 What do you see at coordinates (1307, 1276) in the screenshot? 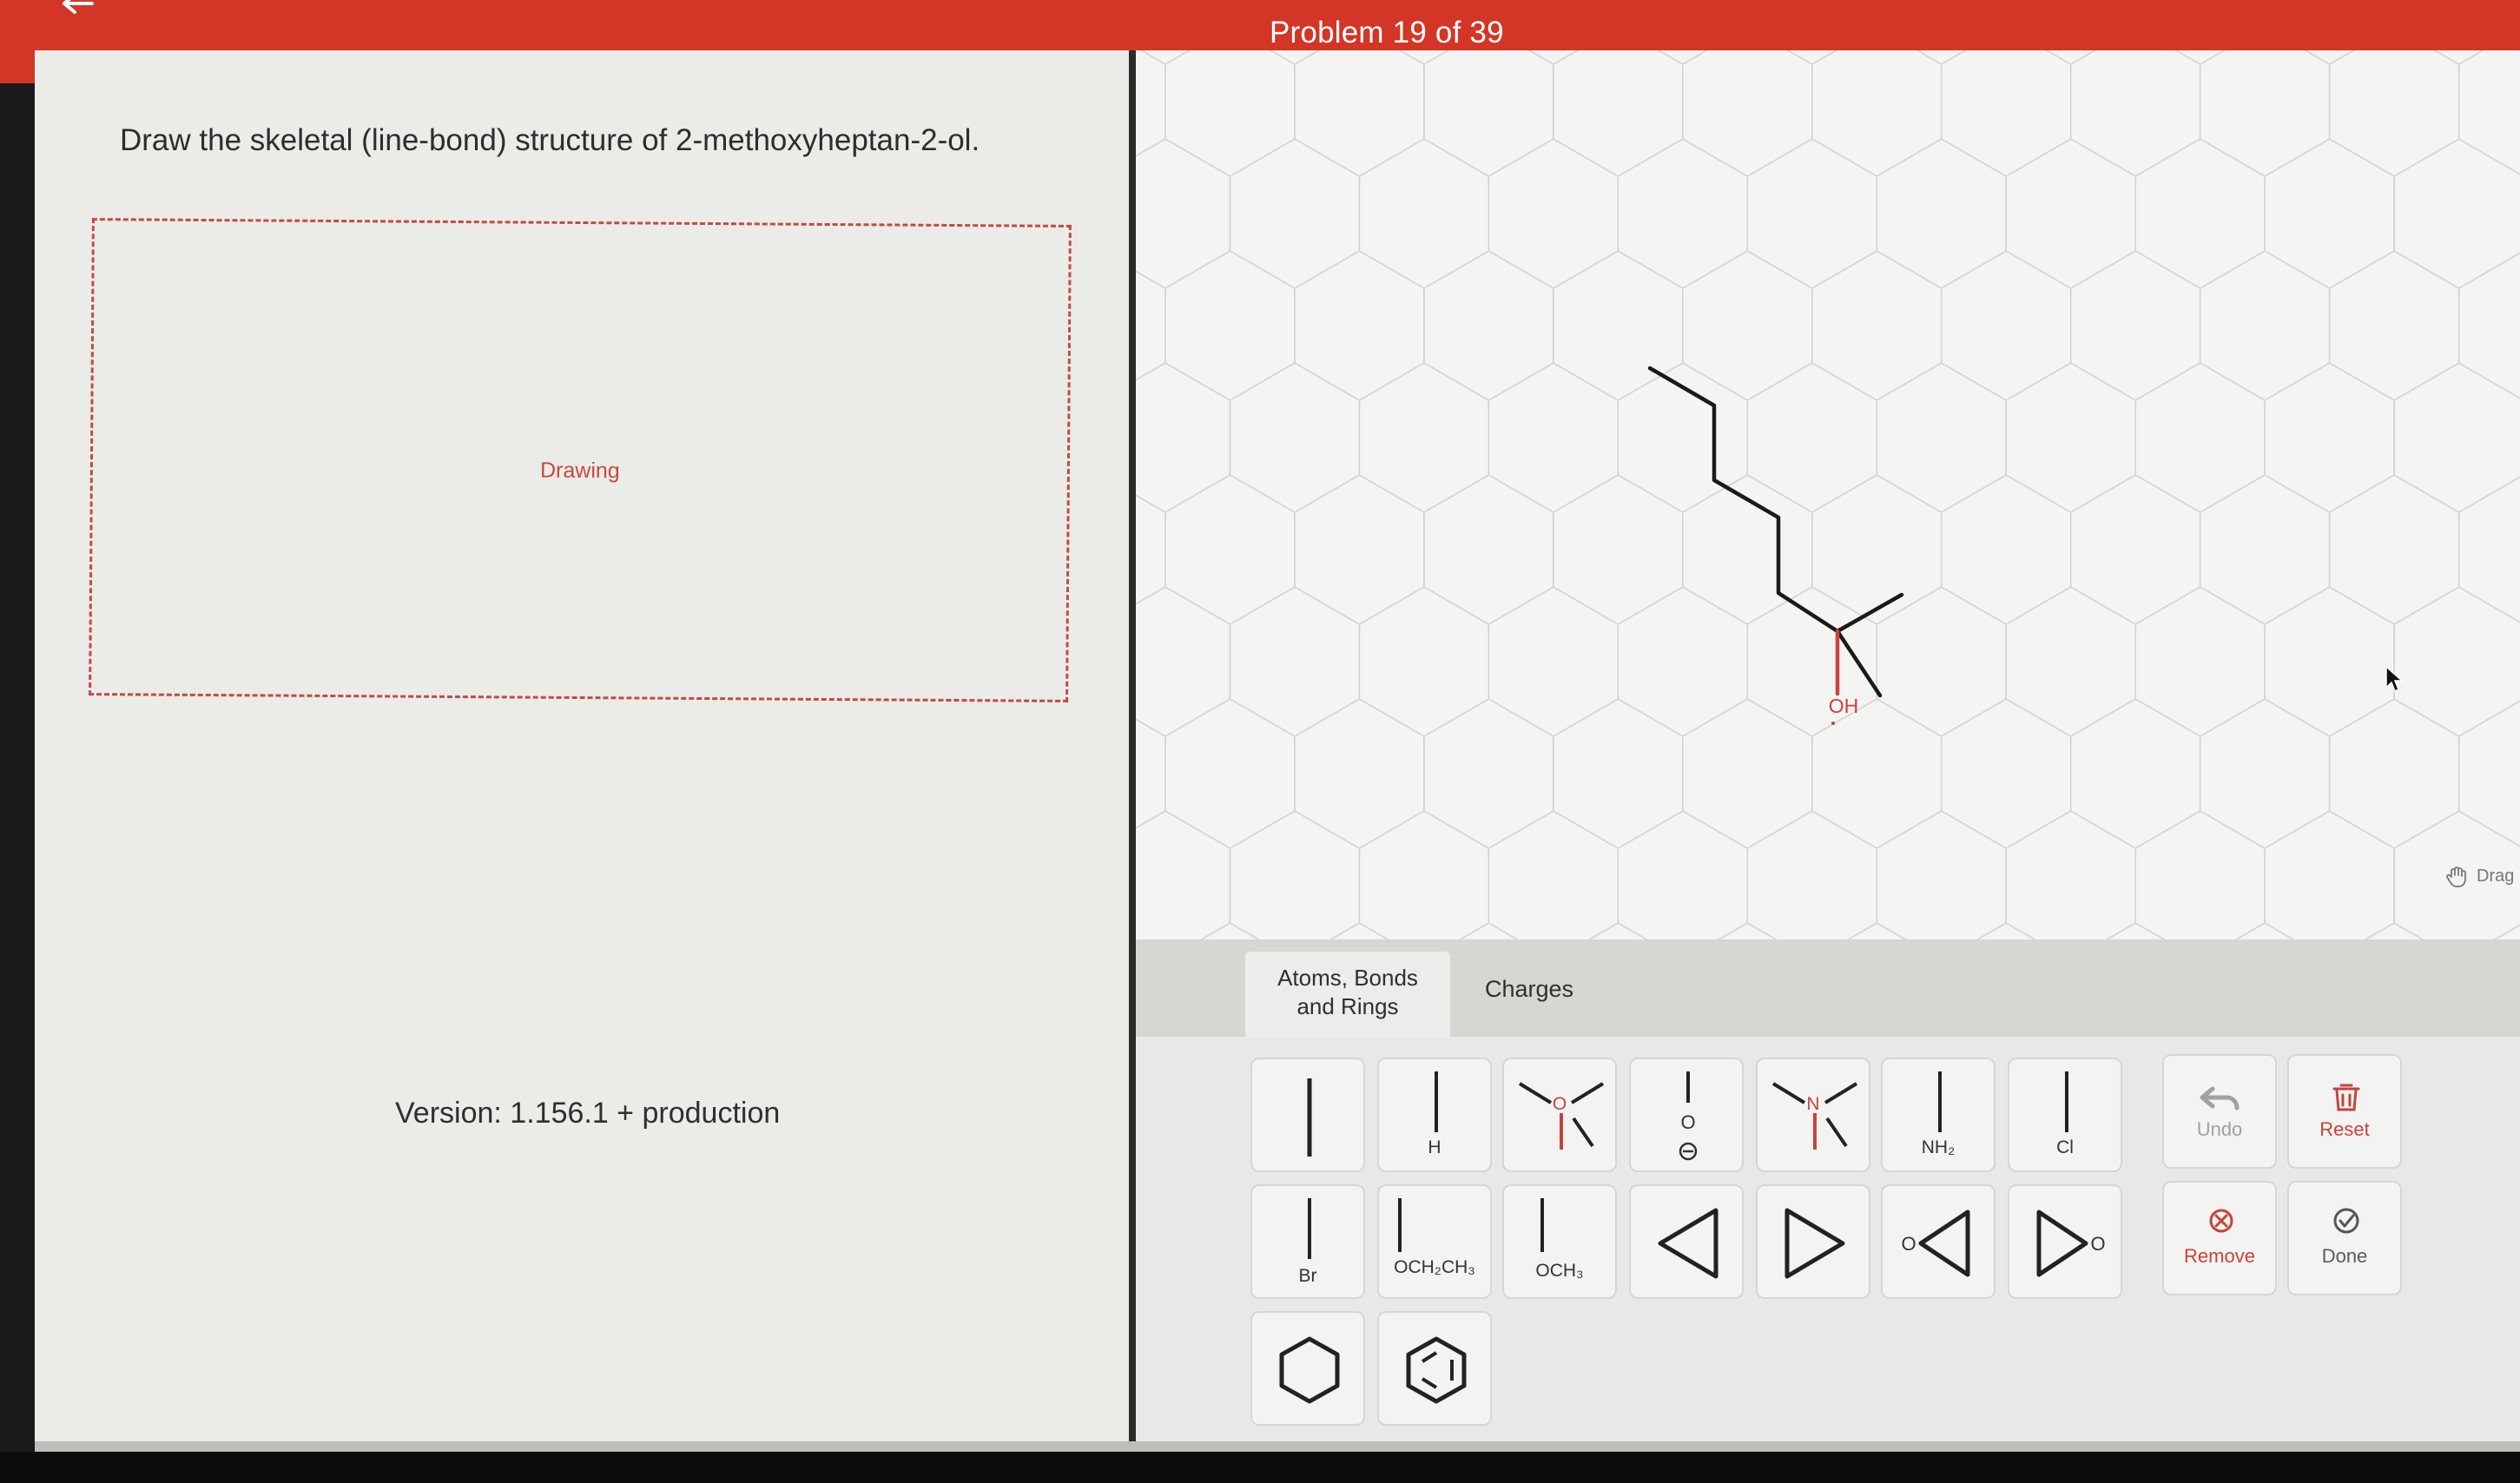
I see `bromine-label: Br` at bounding box center [1307, 1276].